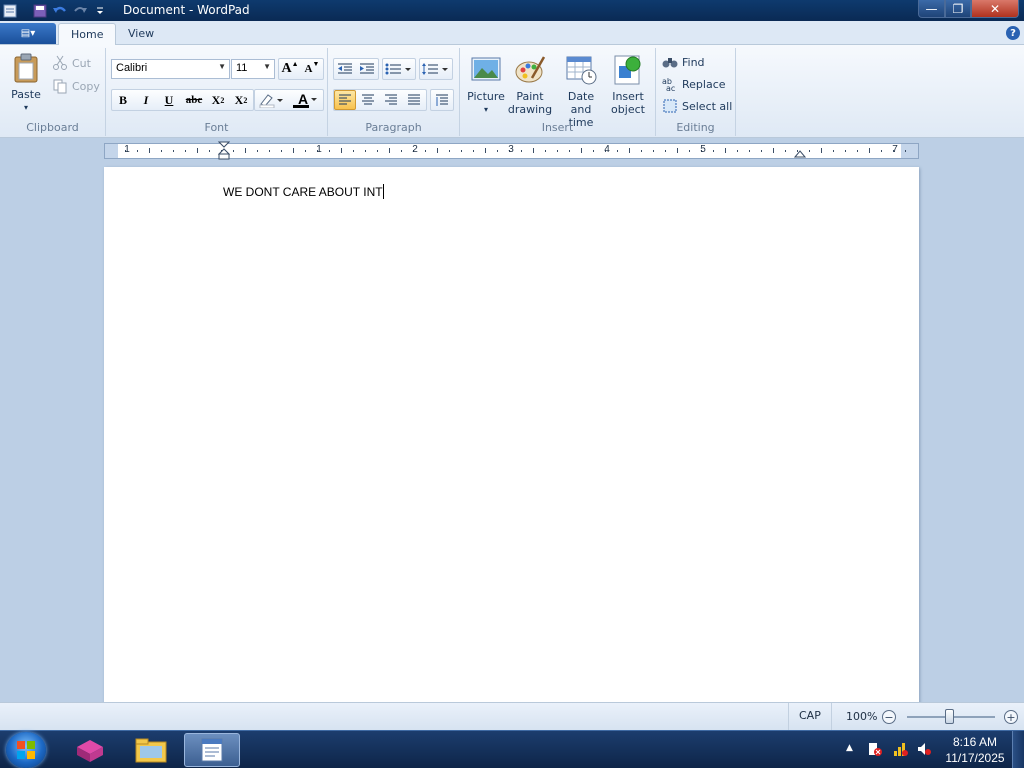 The width and height of the screenshot is (1024, 768). What do you see at coordinates (512, 716) in the screenshot?
I see `status-bar: CAP 100% − +` at bounding box center [512, 716].